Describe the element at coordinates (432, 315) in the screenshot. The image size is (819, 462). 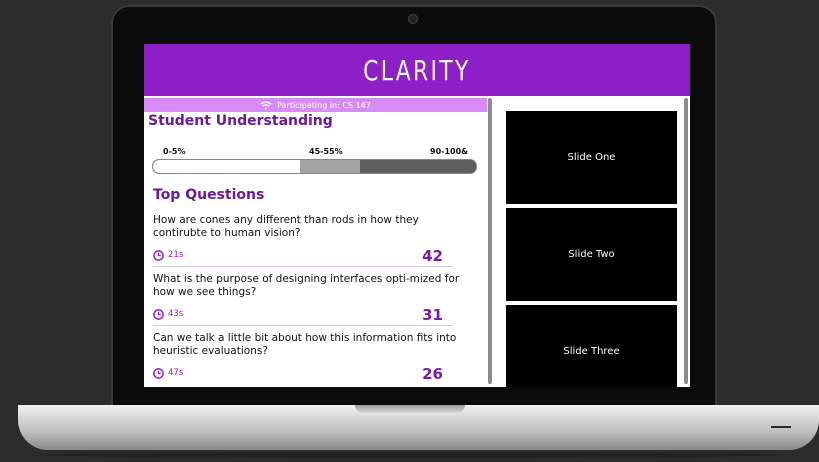
I see `question-votes: 31` at that location.